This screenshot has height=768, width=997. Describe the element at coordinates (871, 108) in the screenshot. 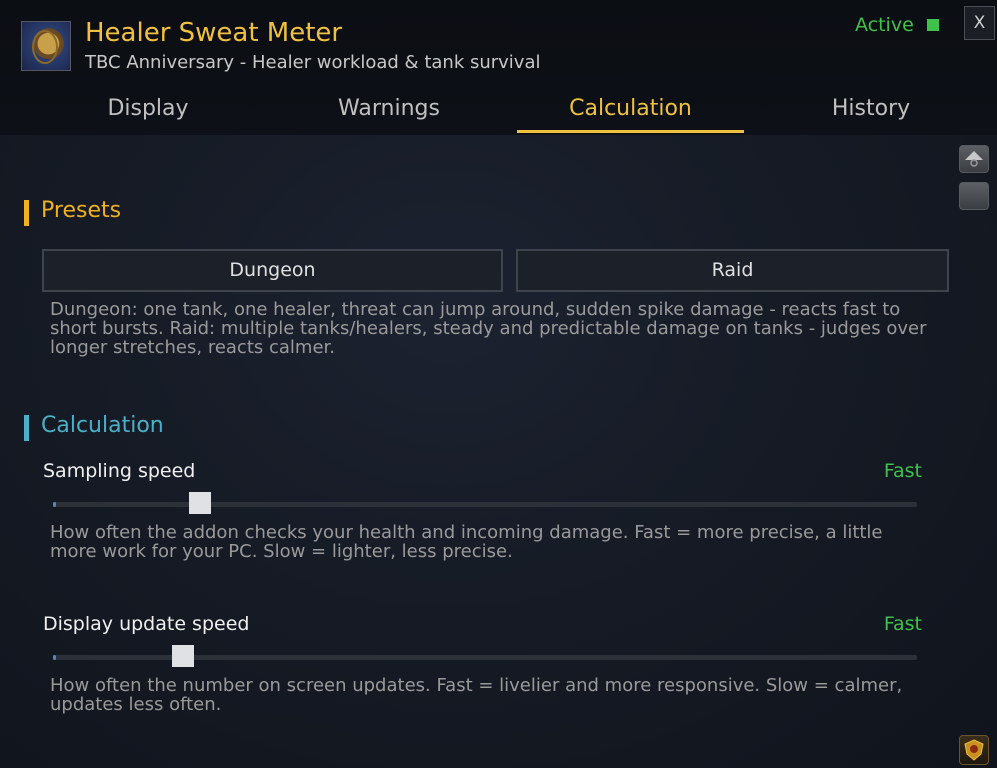

I see `tab-history: History` at that location.